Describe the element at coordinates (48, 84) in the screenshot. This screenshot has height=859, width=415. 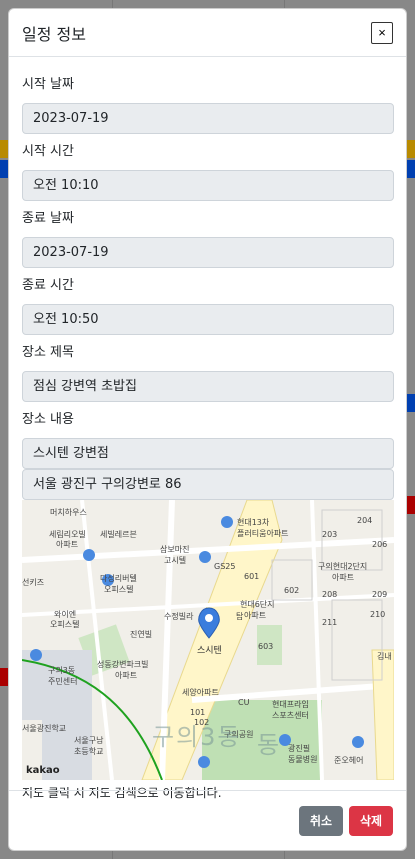
I see `start-date-label: 시작 날짜` at that location.